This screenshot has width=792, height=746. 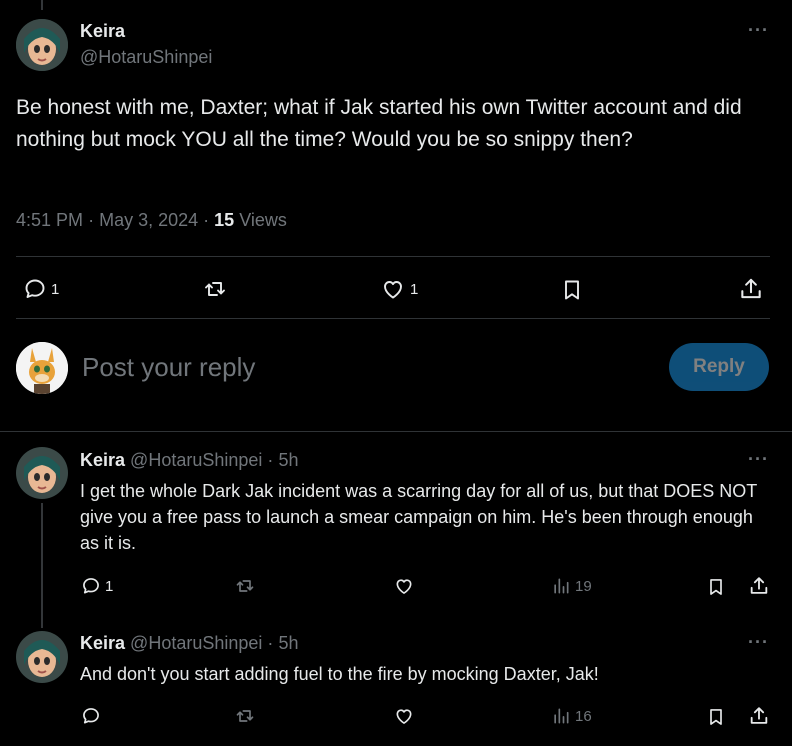 I want to click on tweet-date: May 3, 2024, so click(x=148, y=220).